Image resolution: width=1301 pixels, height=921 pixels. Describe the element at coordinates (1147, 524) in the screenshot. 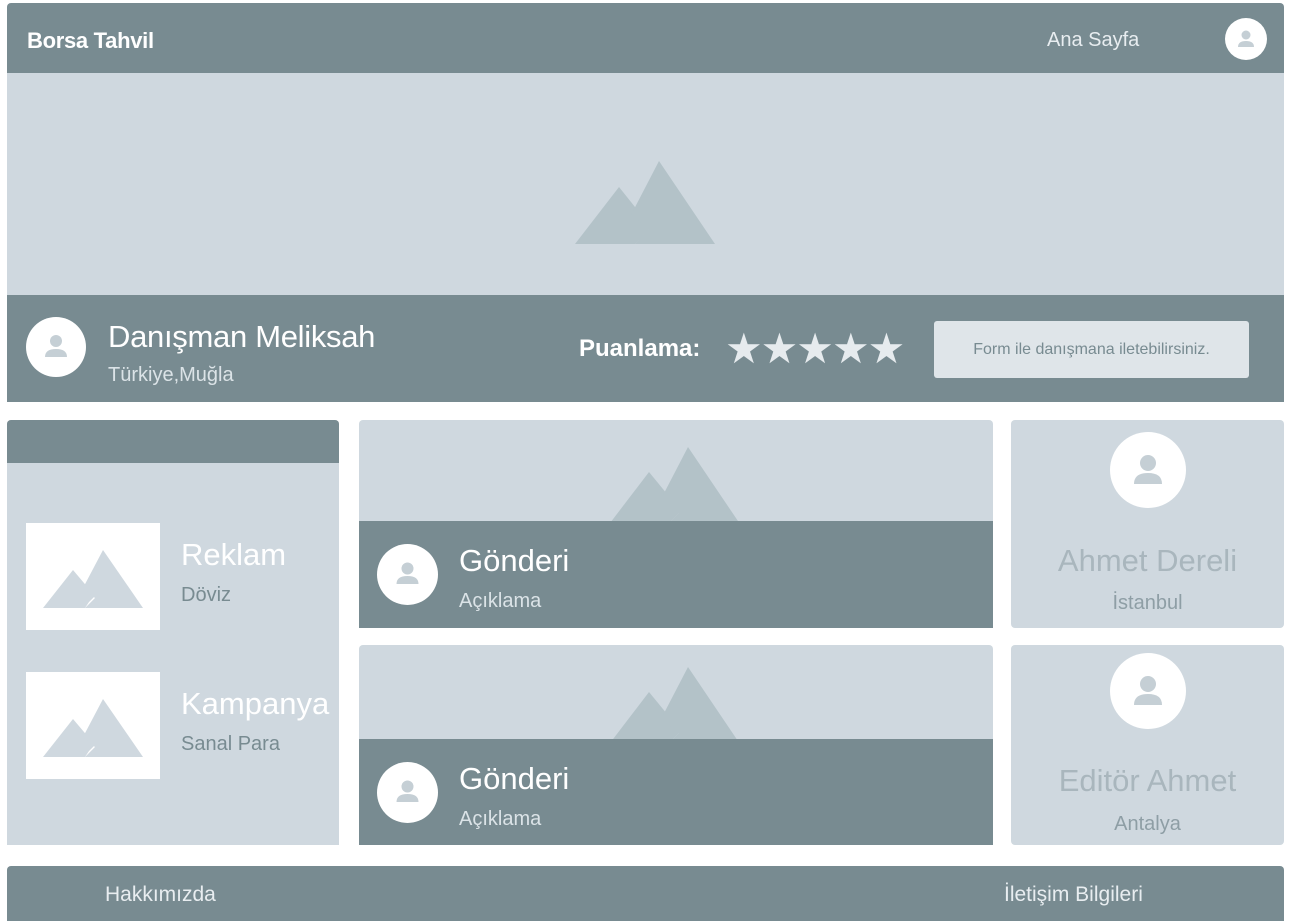

I see `person-card: Ahmet Dereli İstanbul` at that location.